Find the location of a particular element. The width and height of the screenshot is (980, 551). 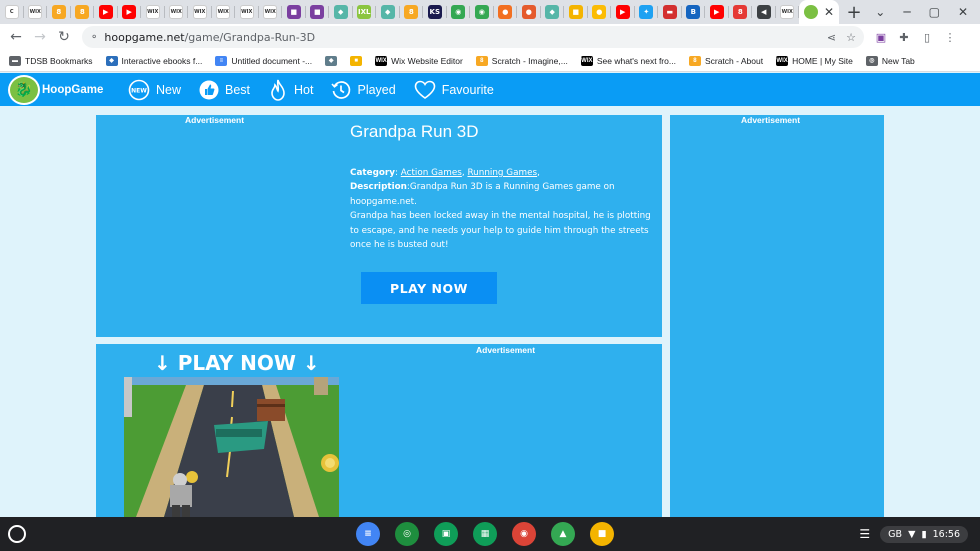

thumbs-up-icon is located at coordinates (209, 89).